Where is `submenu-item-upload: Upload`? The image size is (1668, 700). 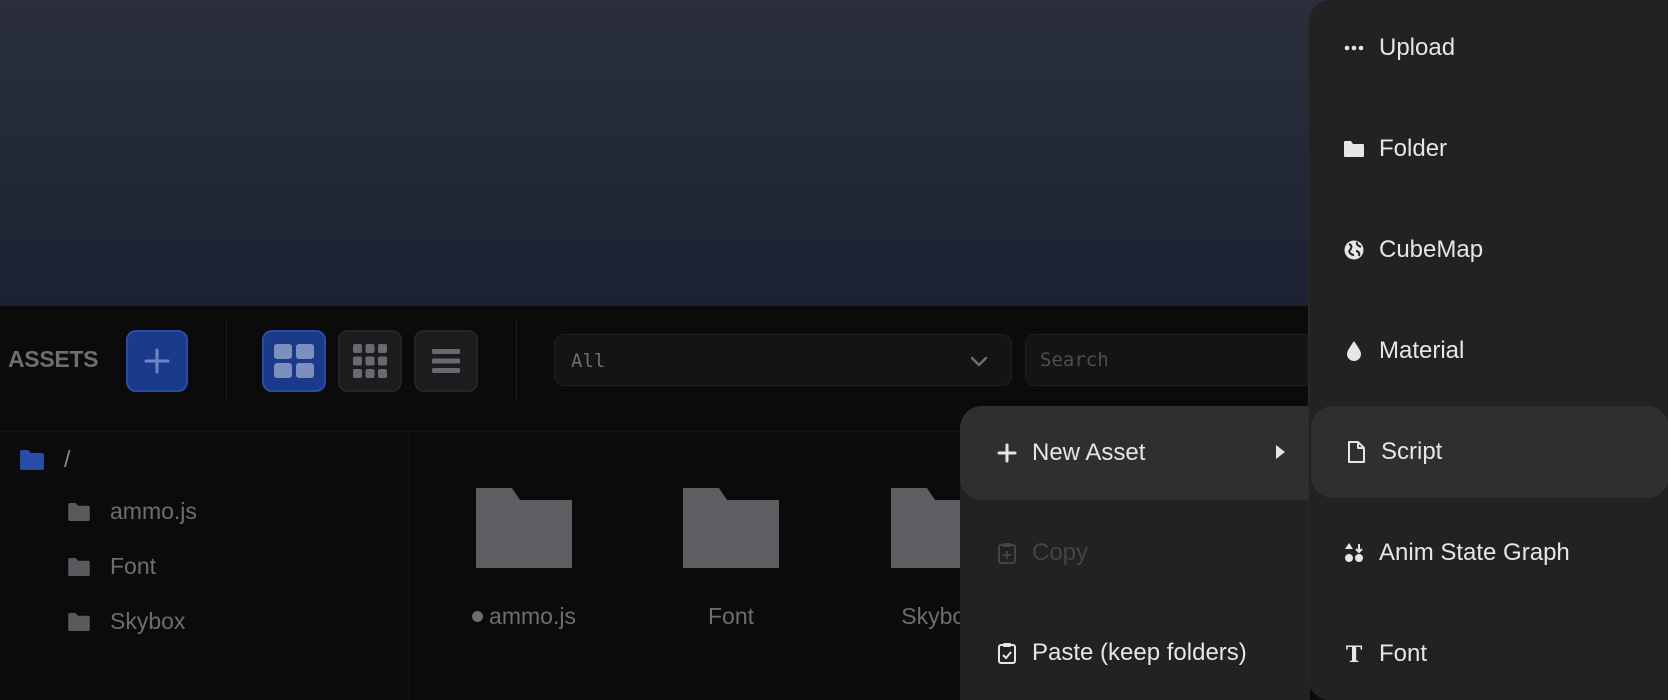 submenu-item-upload: Upload is located at coordinates (1488, 48).